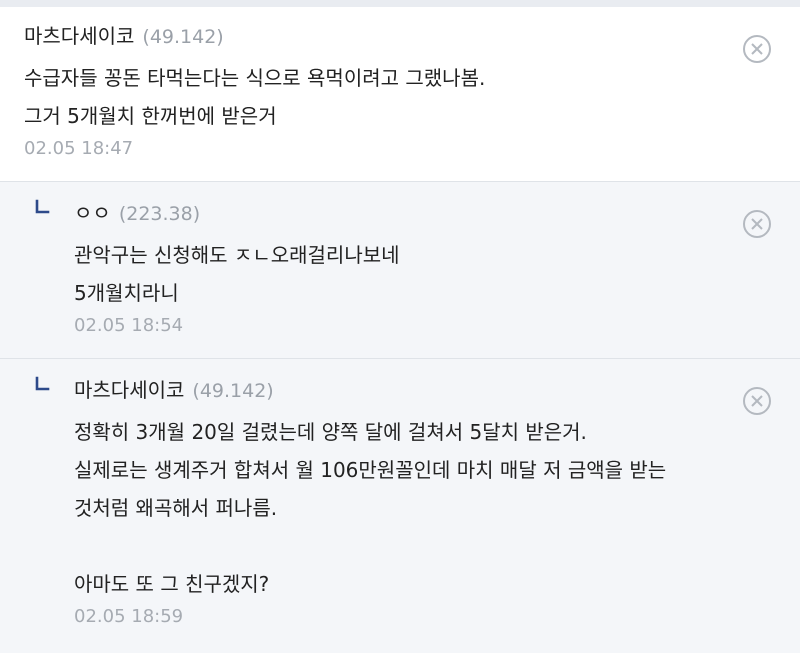 This screenshot has height=653, width=800. What do you see at coordinates (129, 325) in the screenshot?
I see `reply-timestamp: 02.05 18:54` at bounding box center [129, 325].